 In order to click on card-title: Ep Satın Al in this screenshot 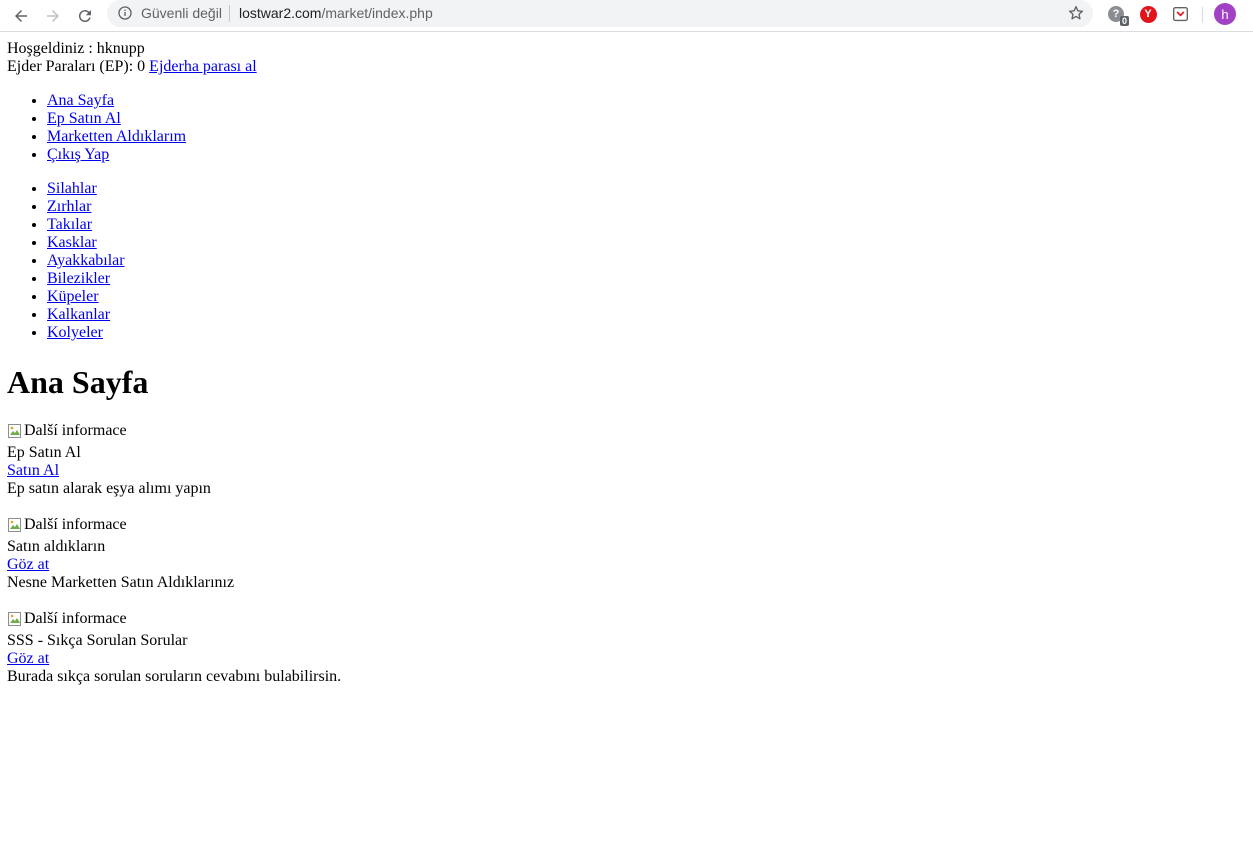, I will do `click(44, 452)`.